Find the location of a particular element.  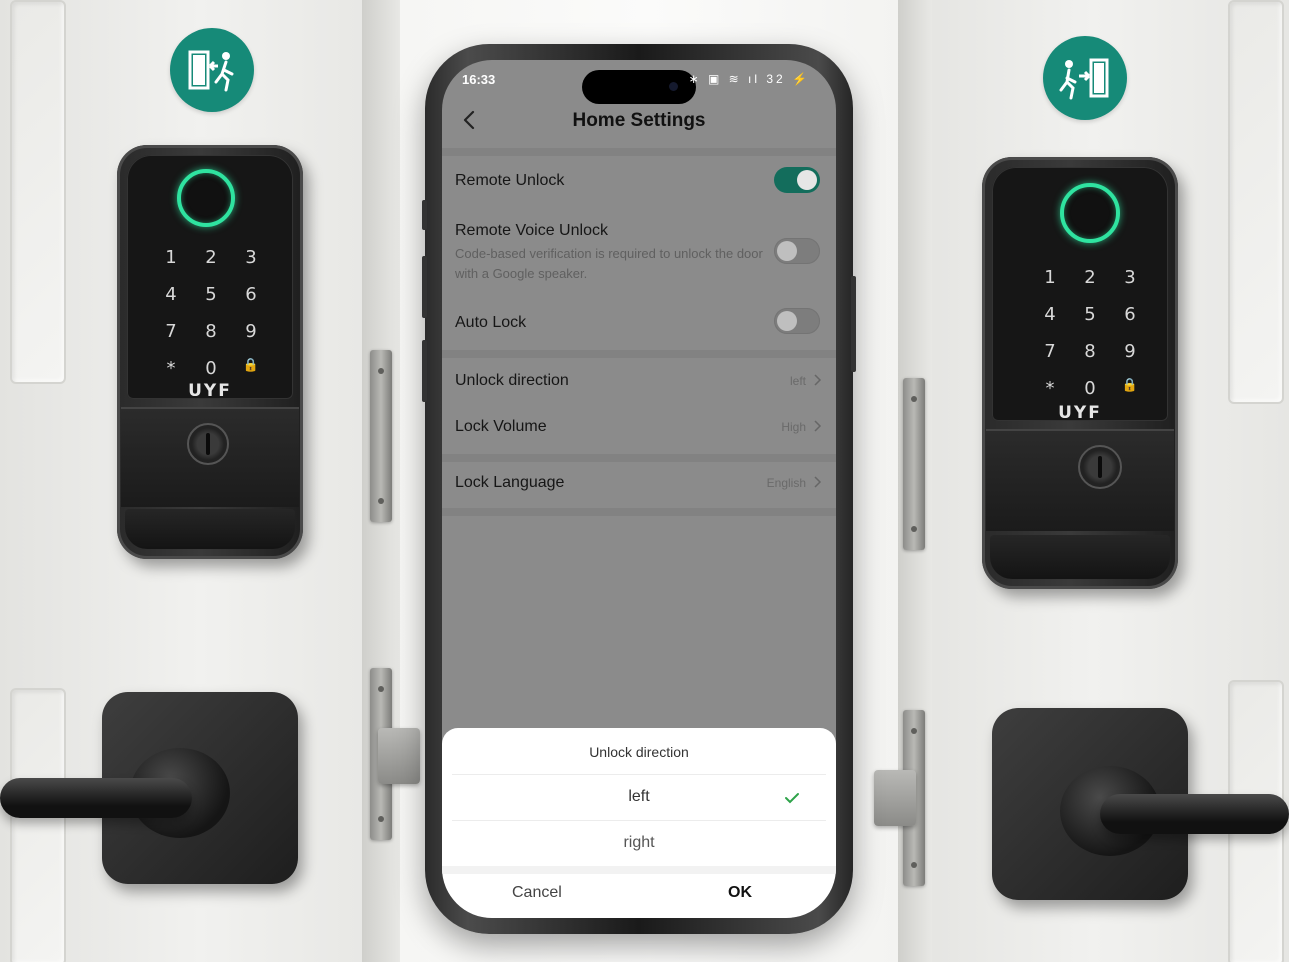

unlock-direction-sheet: Unlock direction left right Cancel OK is located at coordinates (639, 823).